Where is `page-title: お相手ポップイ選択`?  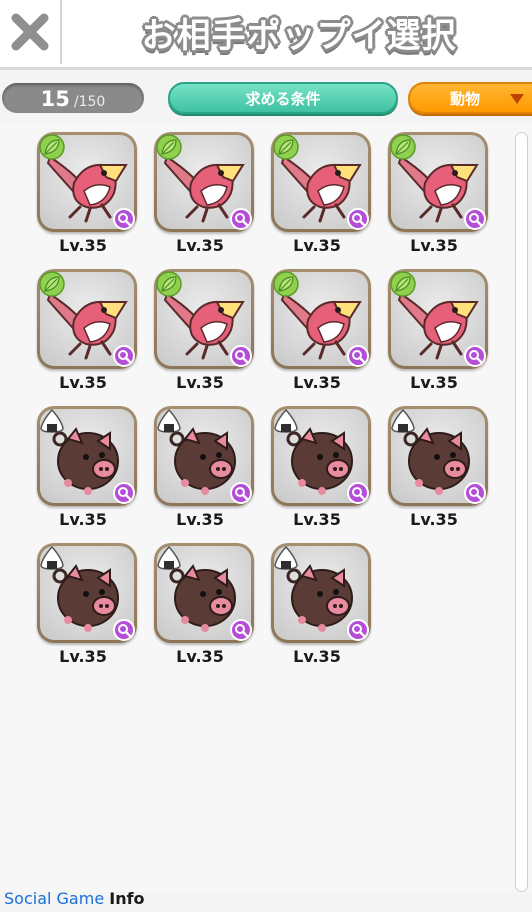
page-title: お相手ポップイ選択 is located at coordinates (299, 35).